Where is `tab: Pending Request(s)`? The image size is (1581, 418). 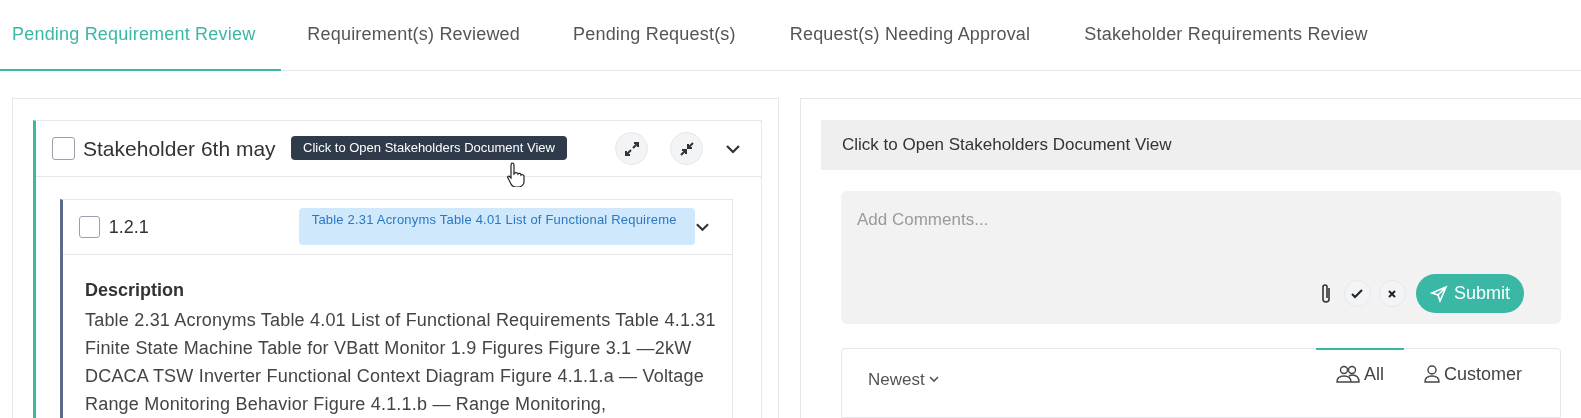 tab: Pending Request(s) is located at coordinates (654, 35).